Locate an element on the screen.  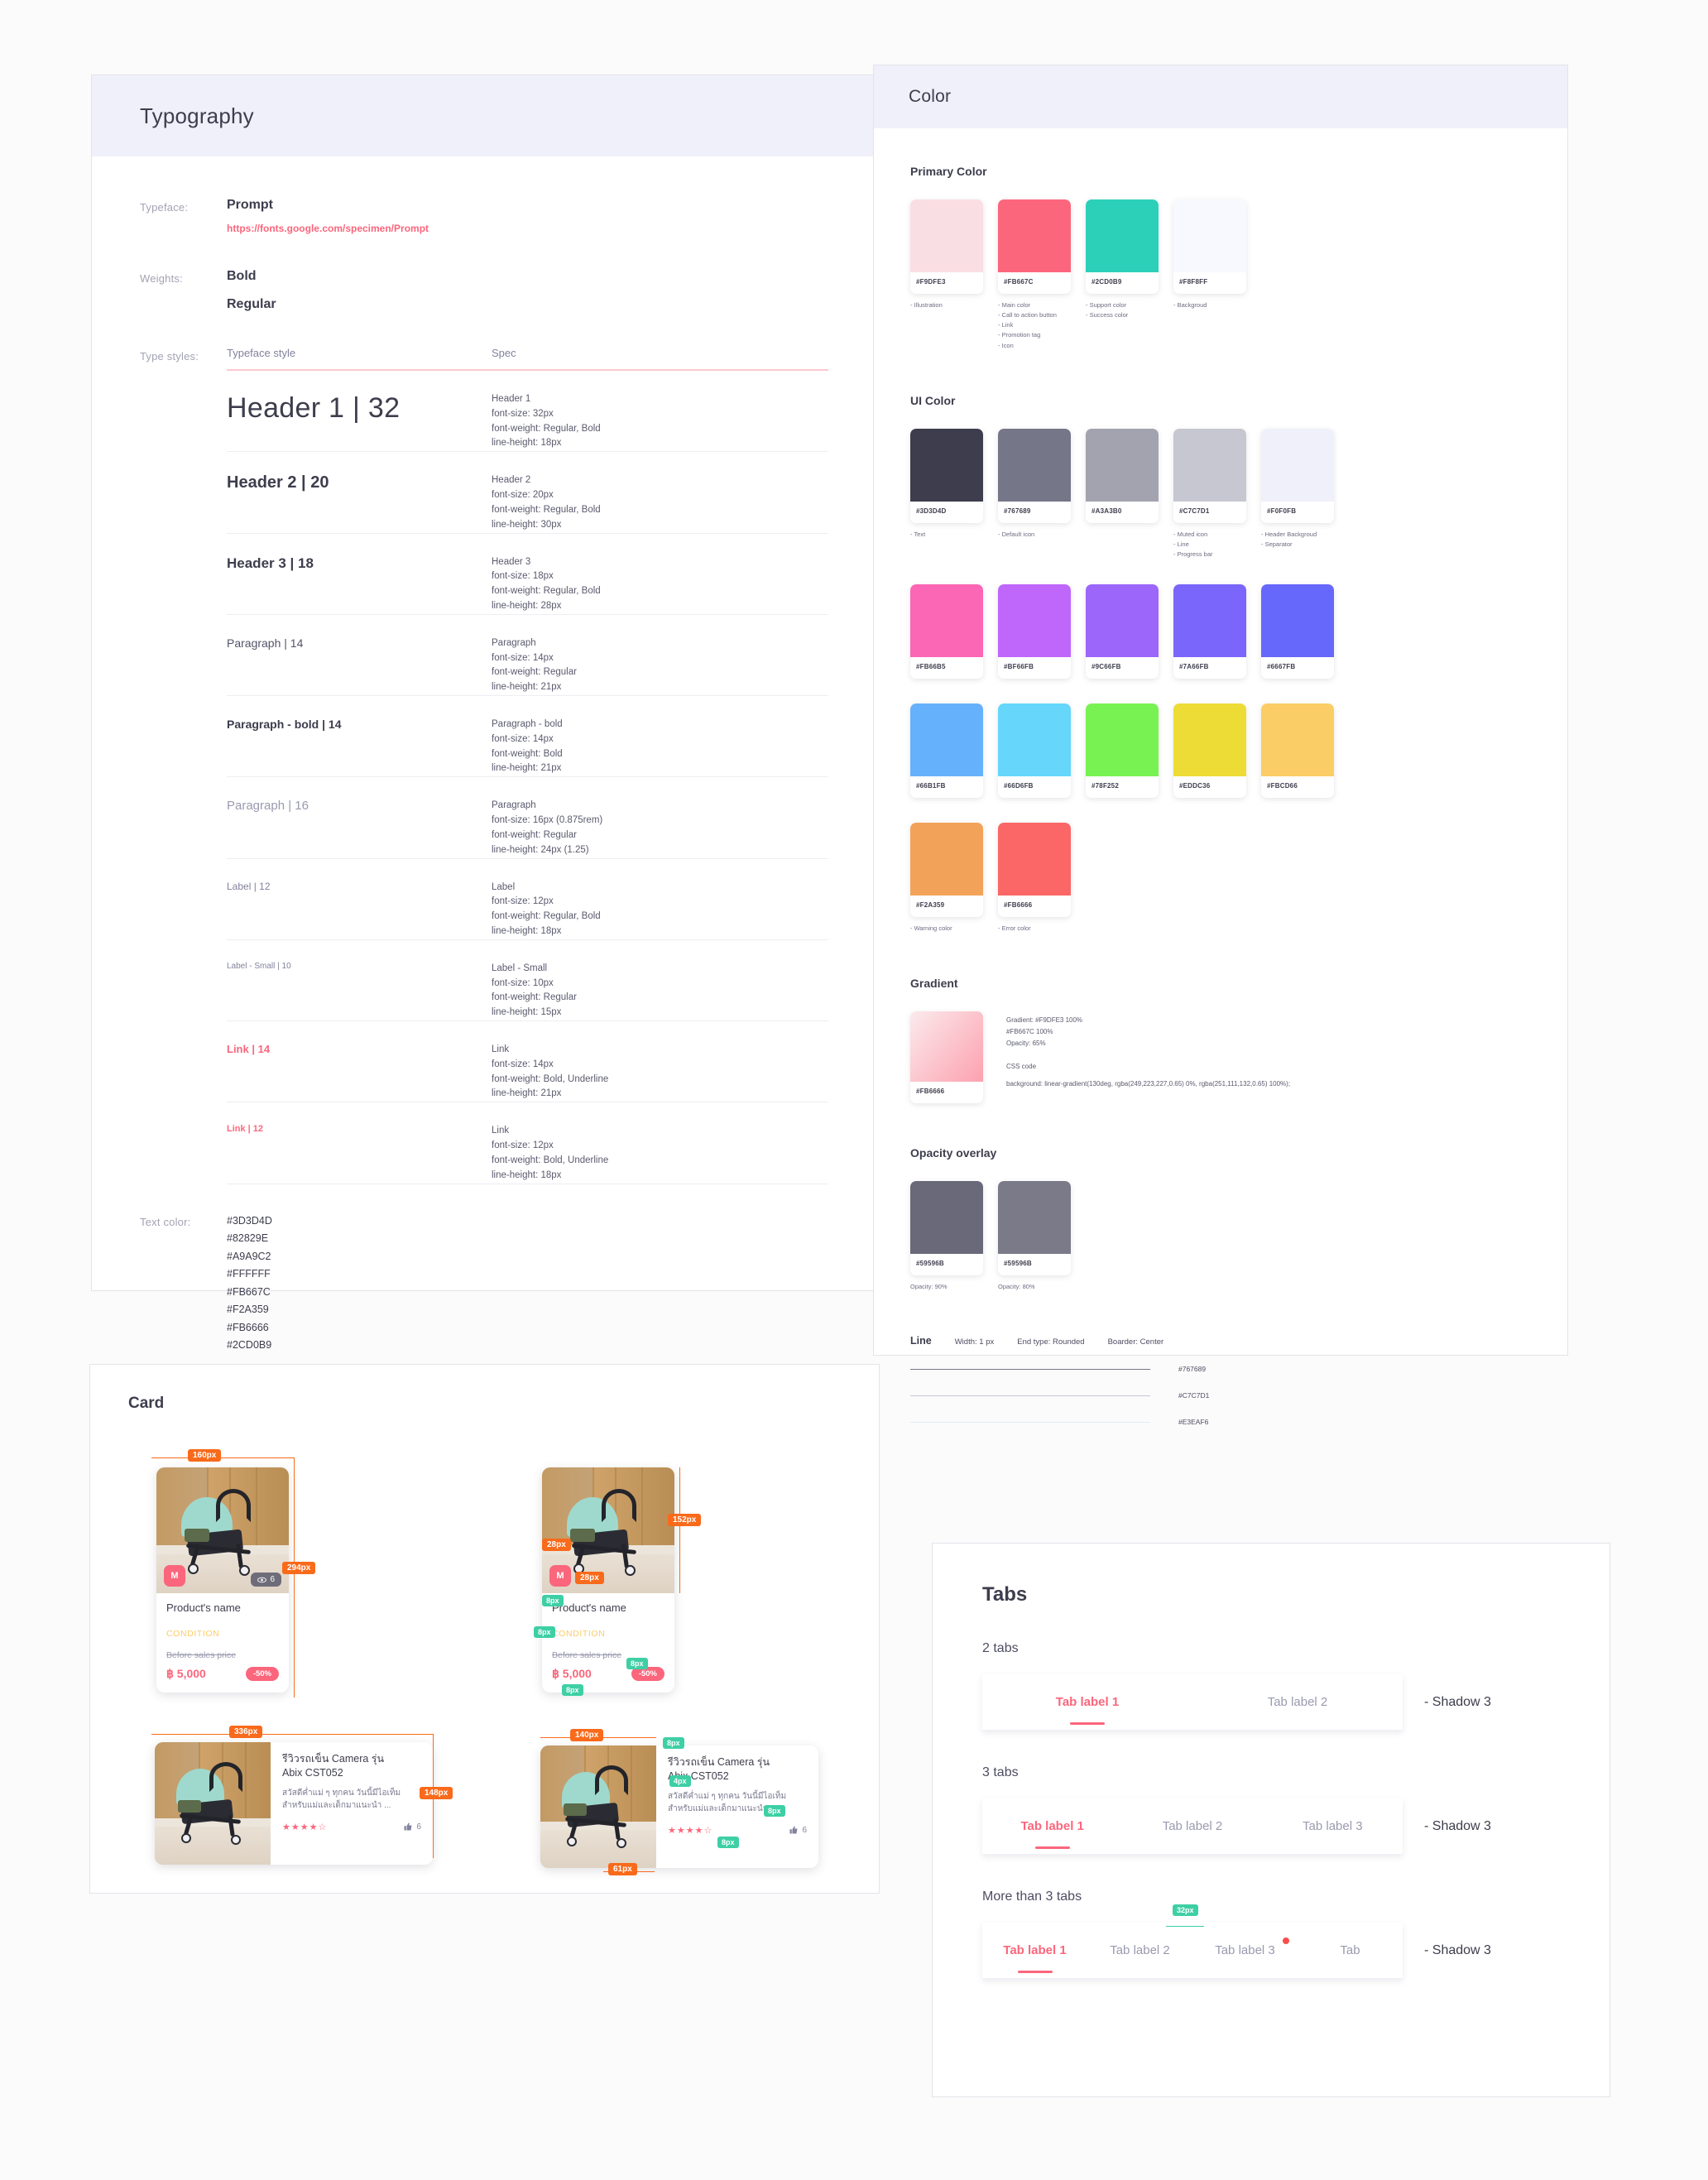
color-notes: - Default icon is located at coordinates (1034, 531).